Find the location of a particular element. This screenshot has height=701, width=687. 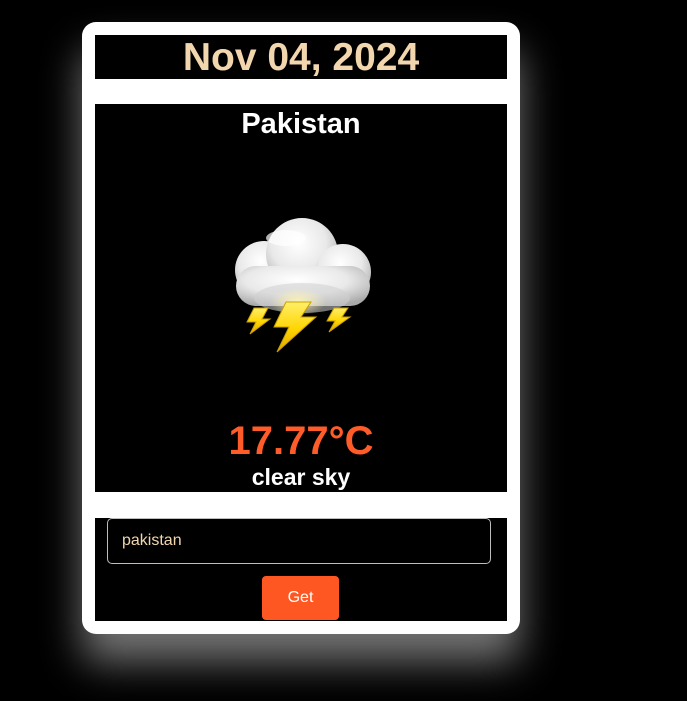

city-search-input is located at coordinates (299, 541).